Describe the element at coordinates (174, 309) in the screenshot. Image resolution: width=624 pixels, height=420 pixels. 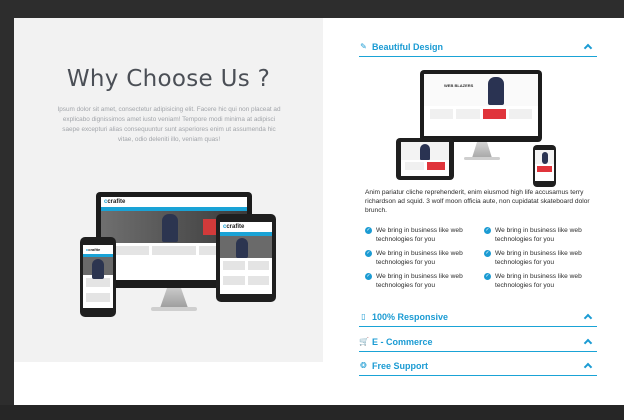
I see `monitor-base` at that location.